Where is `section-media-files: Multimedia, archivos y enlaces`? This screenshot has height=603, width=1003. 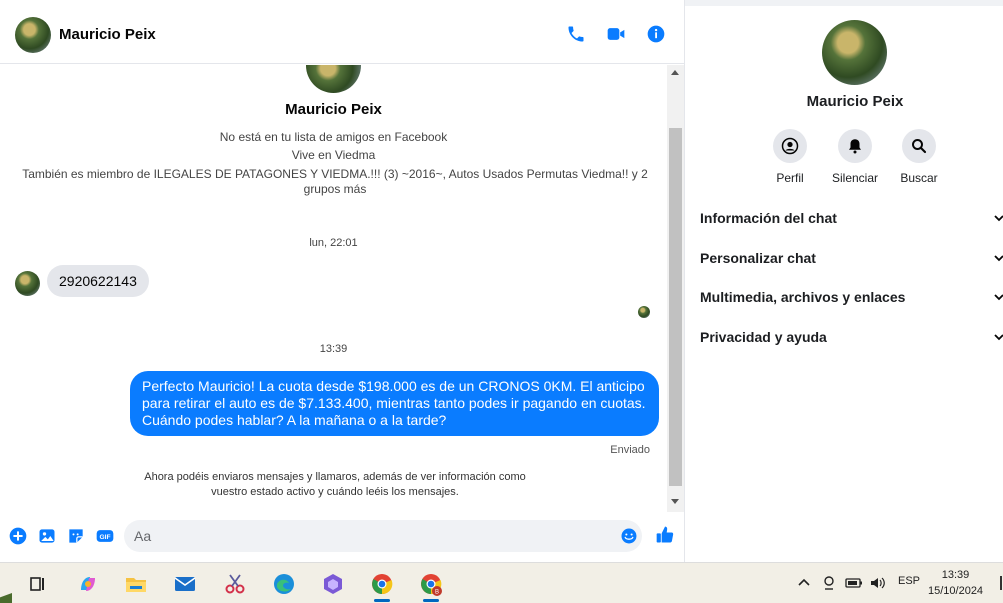
section-media-files: Multimedia, archivos y enlaces is located at coordinates (851, 297).